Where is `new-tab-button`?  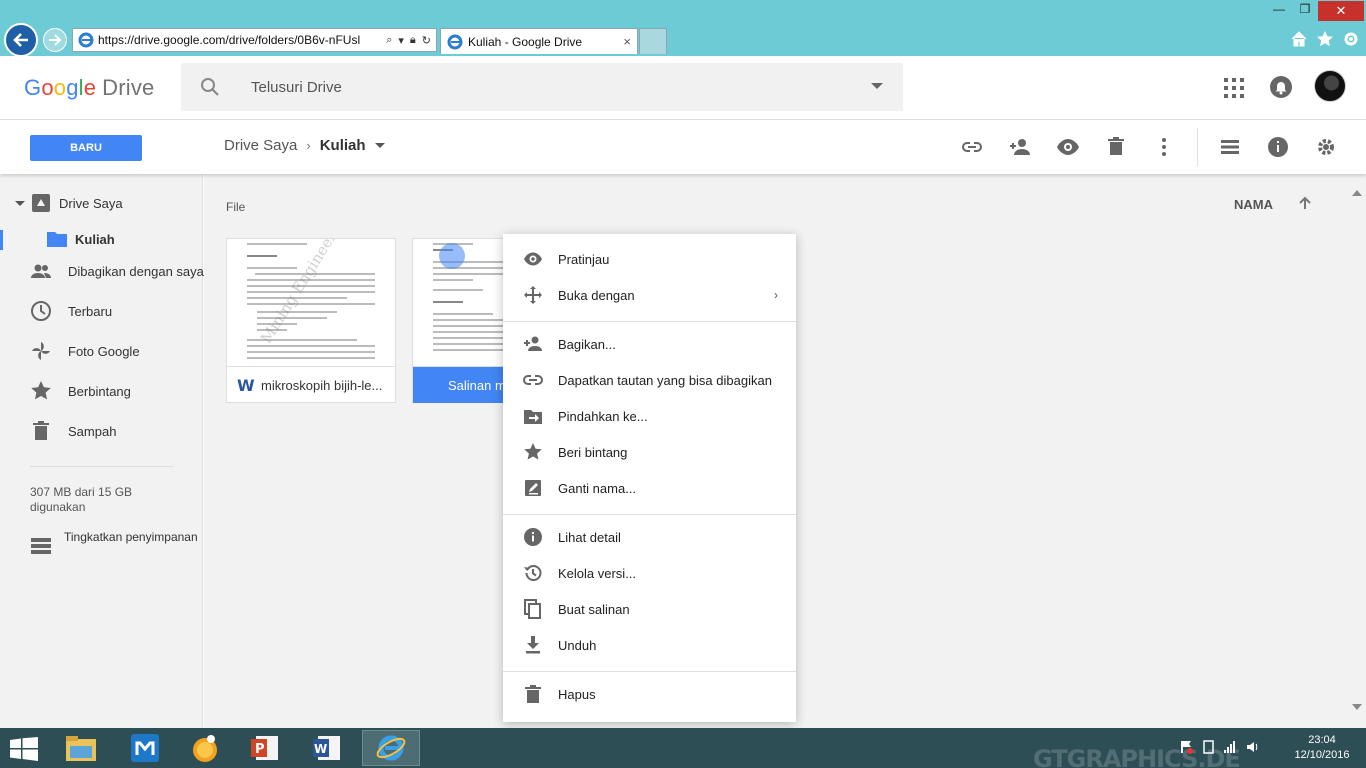 new-tab-button is located at coordinates (653, 41).